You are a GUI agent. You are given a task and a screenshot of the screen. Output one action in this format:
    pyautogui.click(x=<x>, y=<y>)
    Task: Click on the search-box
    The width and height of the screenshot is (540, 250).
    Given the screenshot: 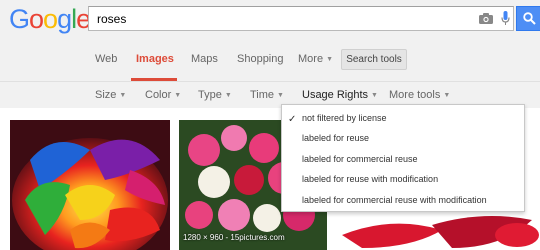 What is the action you would take?
    pyautogui.click(x=301, y=18)
    